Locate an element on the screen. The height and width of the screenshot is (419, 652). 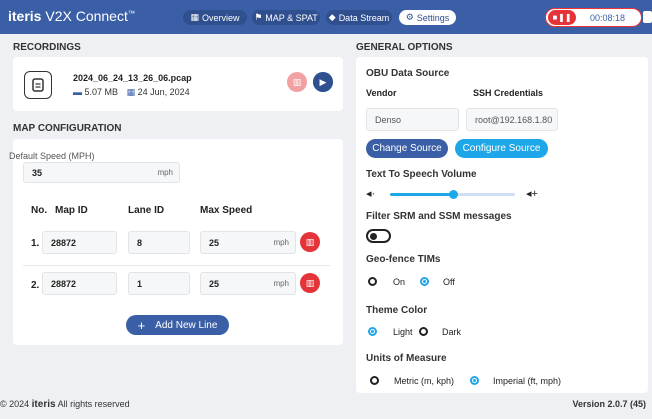
play-recording-button: ▶ is located at coordinates (323, 82).